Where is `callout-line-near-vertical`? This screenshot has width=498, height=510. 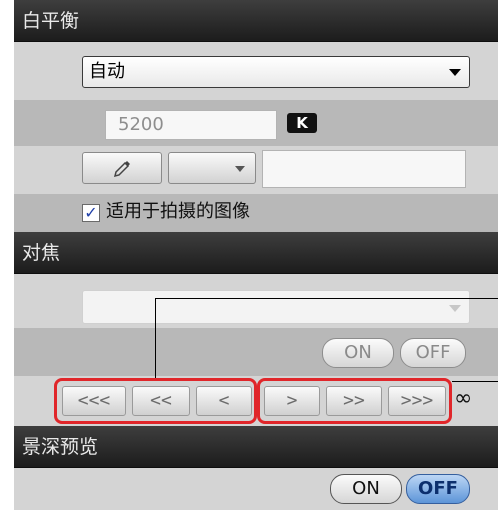
callout-line-near-vertical is located at coordinates (155, 338).